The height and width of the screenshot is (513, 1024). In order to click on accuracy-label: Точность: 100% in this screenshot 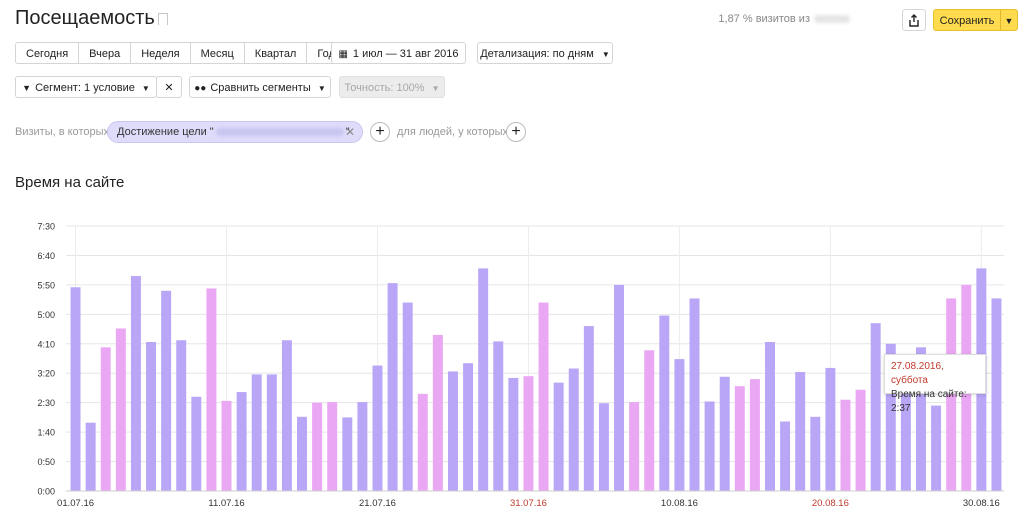, I will do `click(384, 88)`.